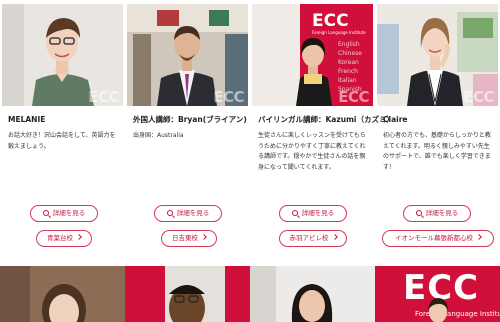  Describe the element at coordinates (347, 80) in the screenshot. I see `svg-text: Italian` at that location.